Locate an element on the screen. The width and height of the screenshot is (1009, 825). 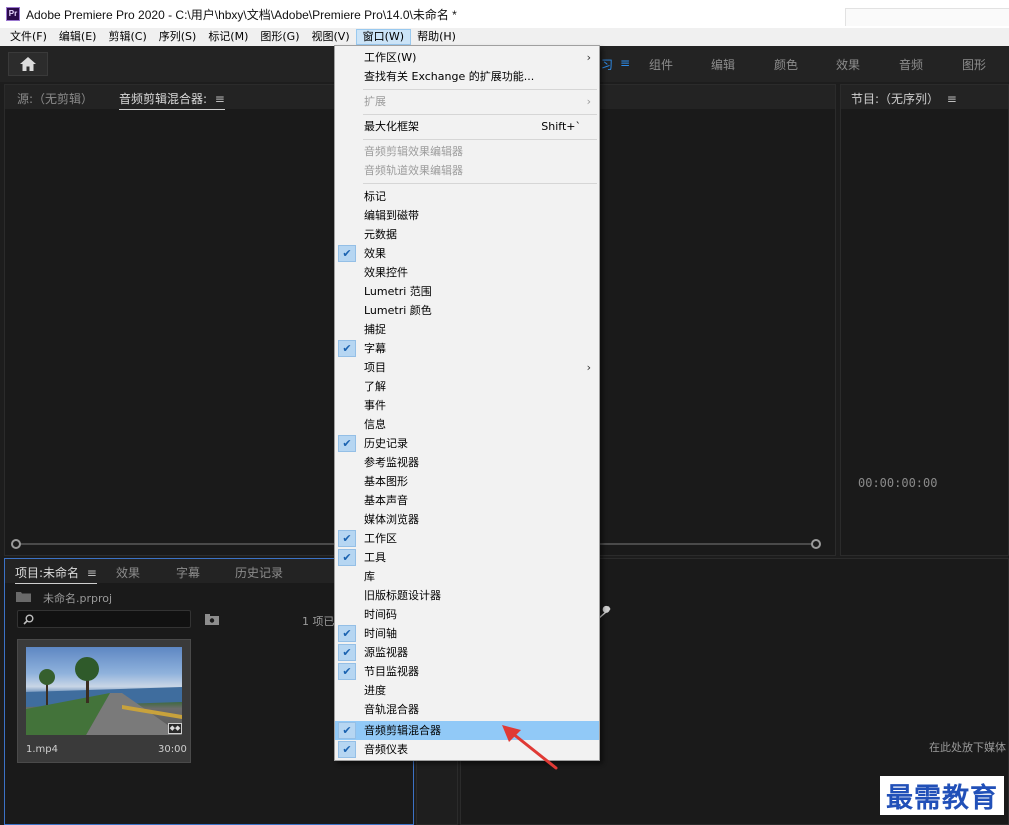
home-icon is located at coordinates (28, 64).